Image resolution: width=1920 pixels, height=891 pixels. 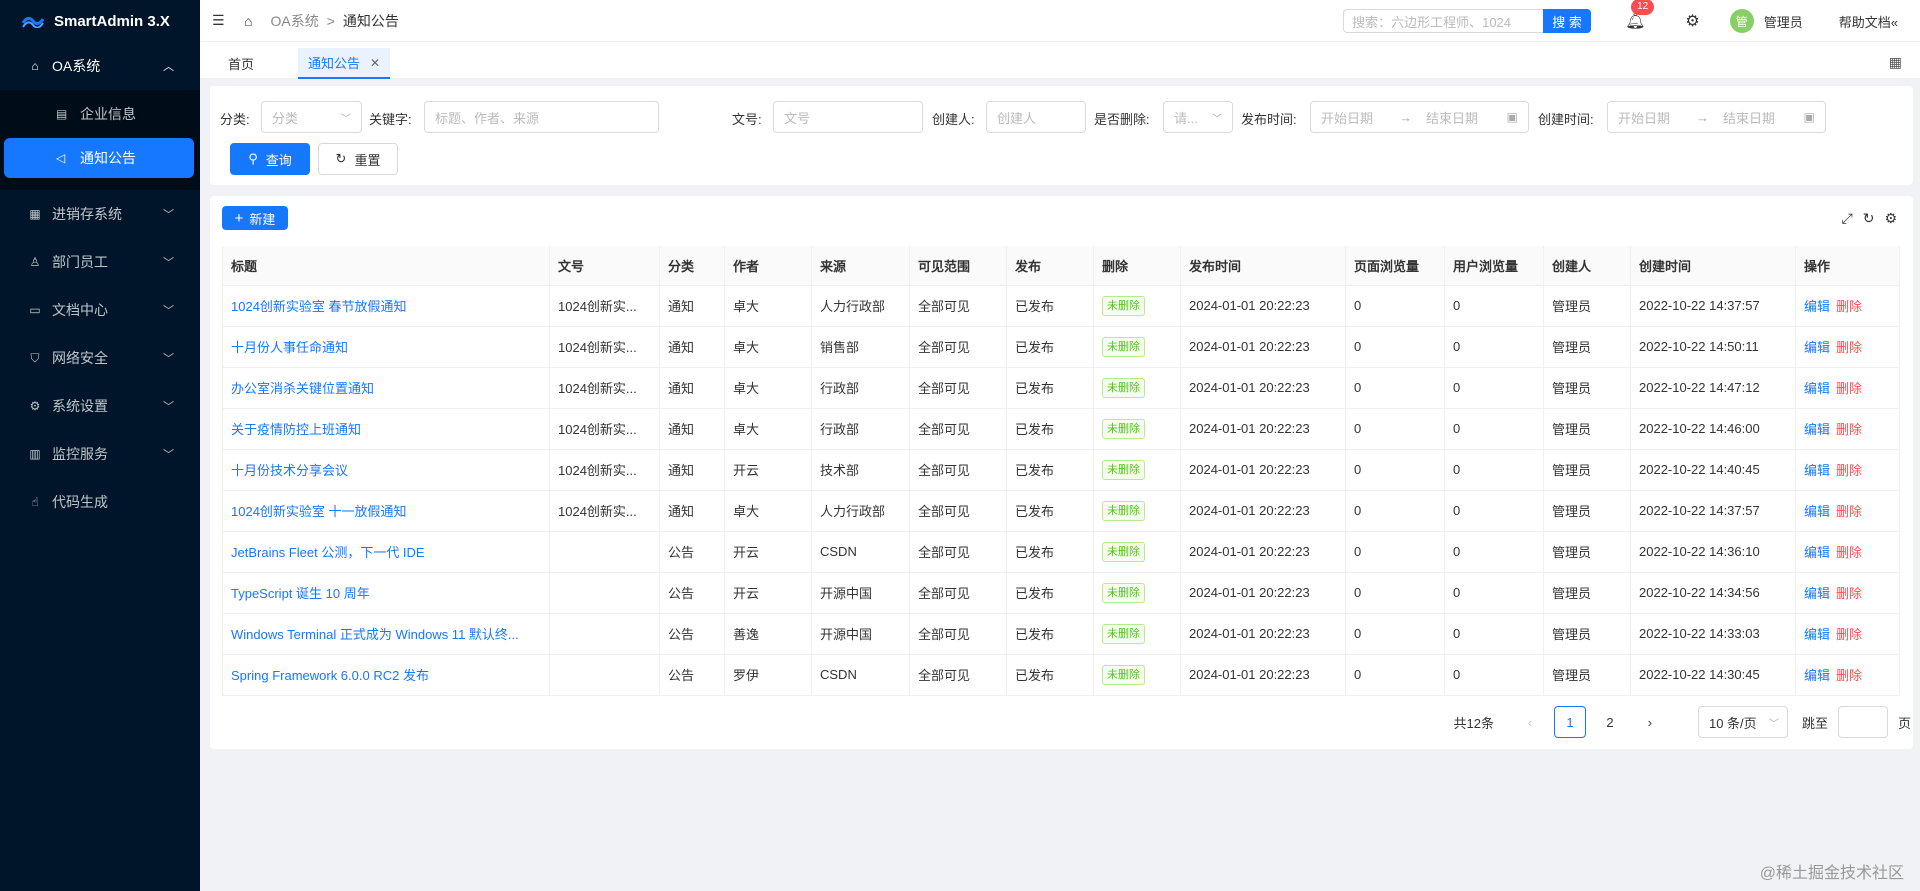 I want to click on help-docs-link: 帮助文档«, so click(x=1868, y=21).